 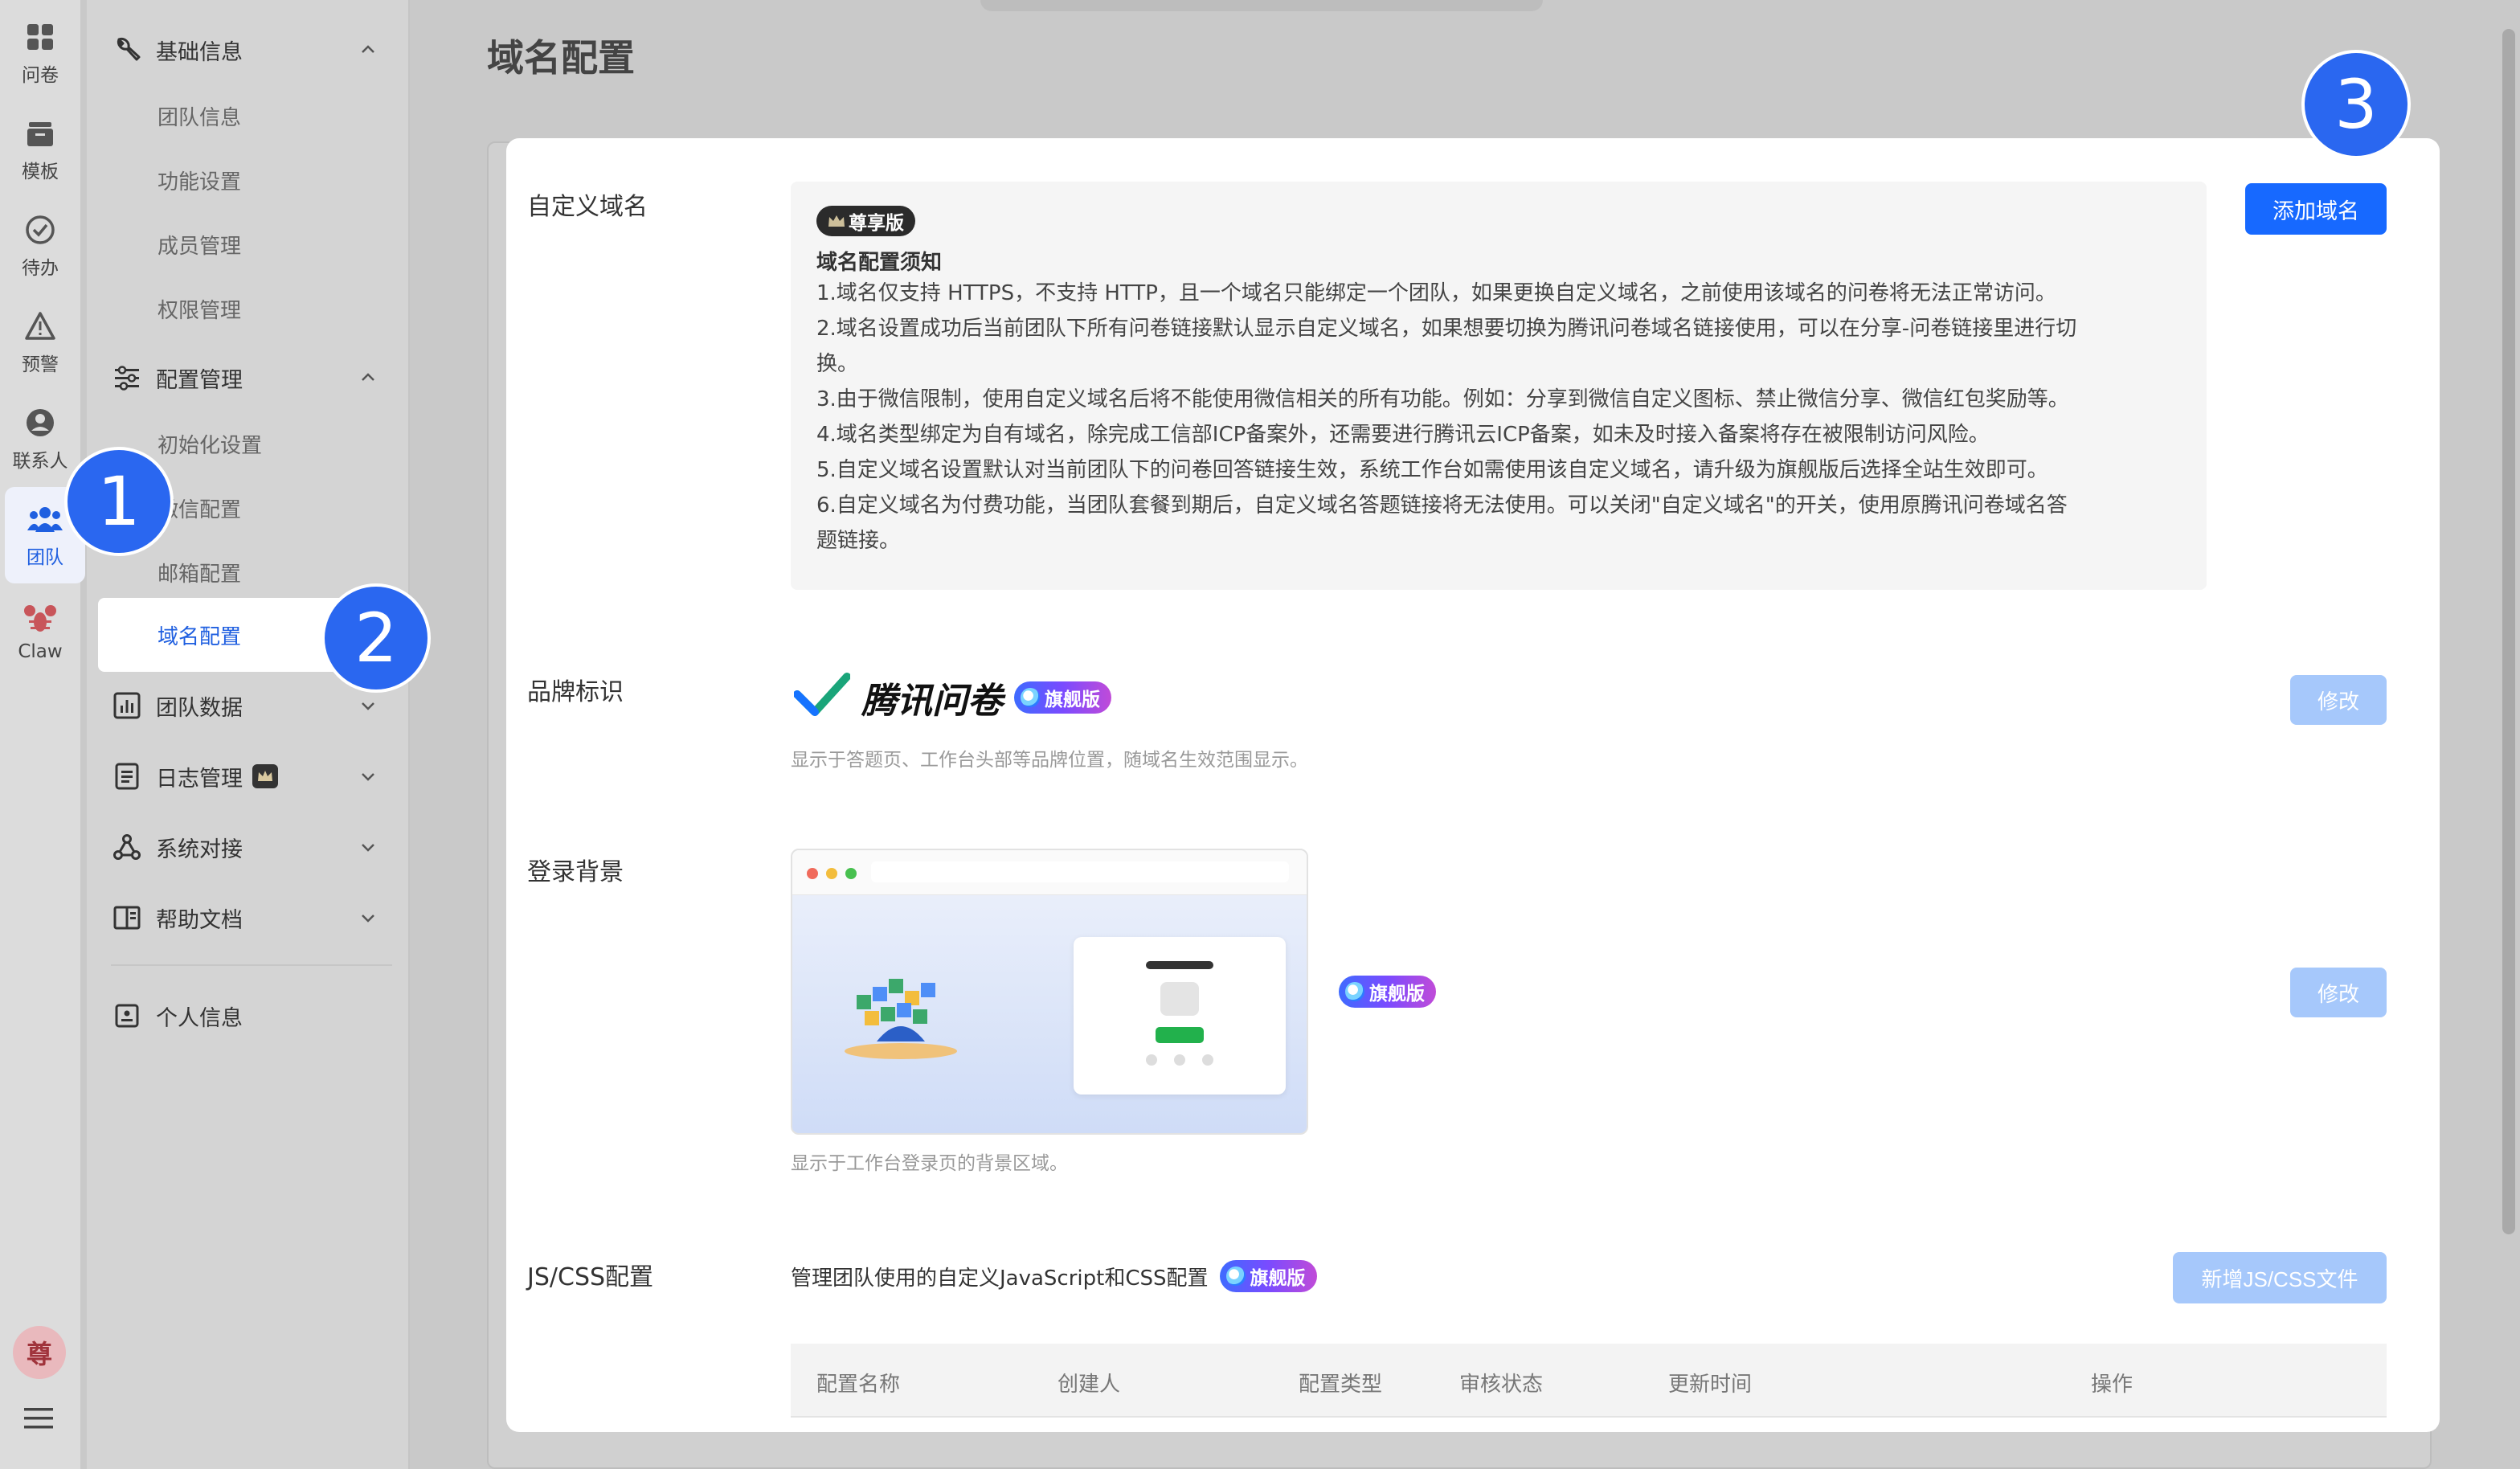 What do you see at coordinates (200, 244) in the screenshot?
I see `nav-item-member-management: 成员管理` at bounding box center [200, 244].